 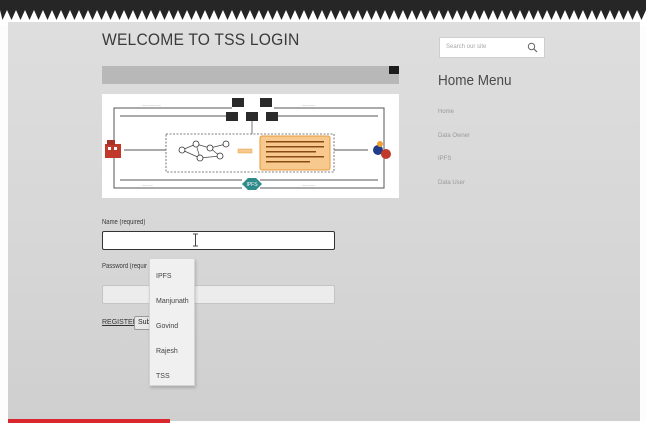 What do you see at coordinates (466, 47) in the screenshot?
I see `search-placeholder: Search our site` at bounding box center [466, 47].